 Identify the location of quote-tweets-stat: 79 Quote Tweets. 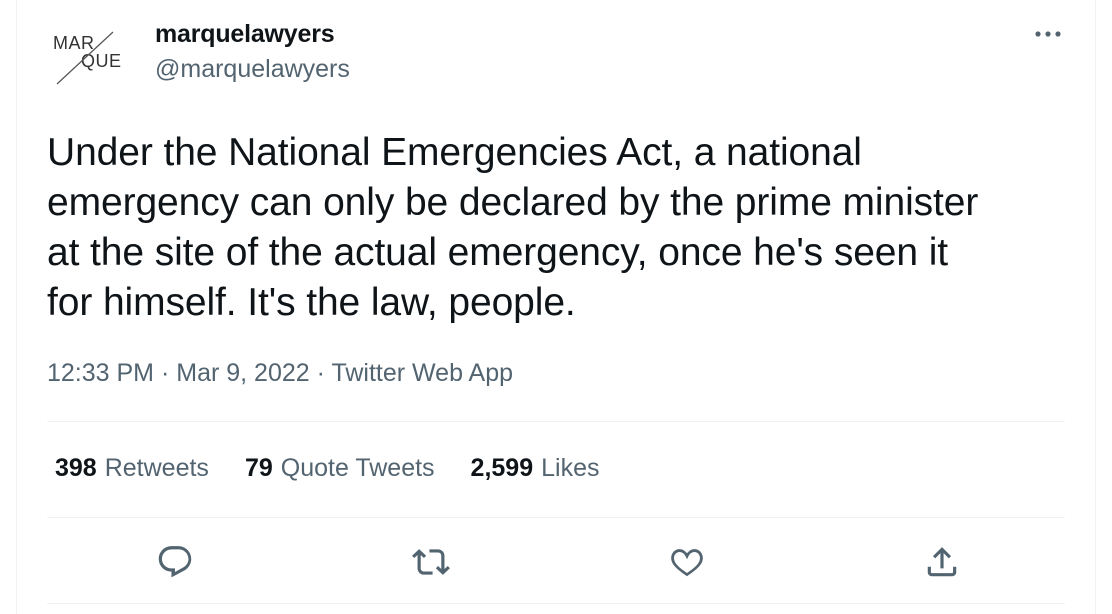
(340, 468).